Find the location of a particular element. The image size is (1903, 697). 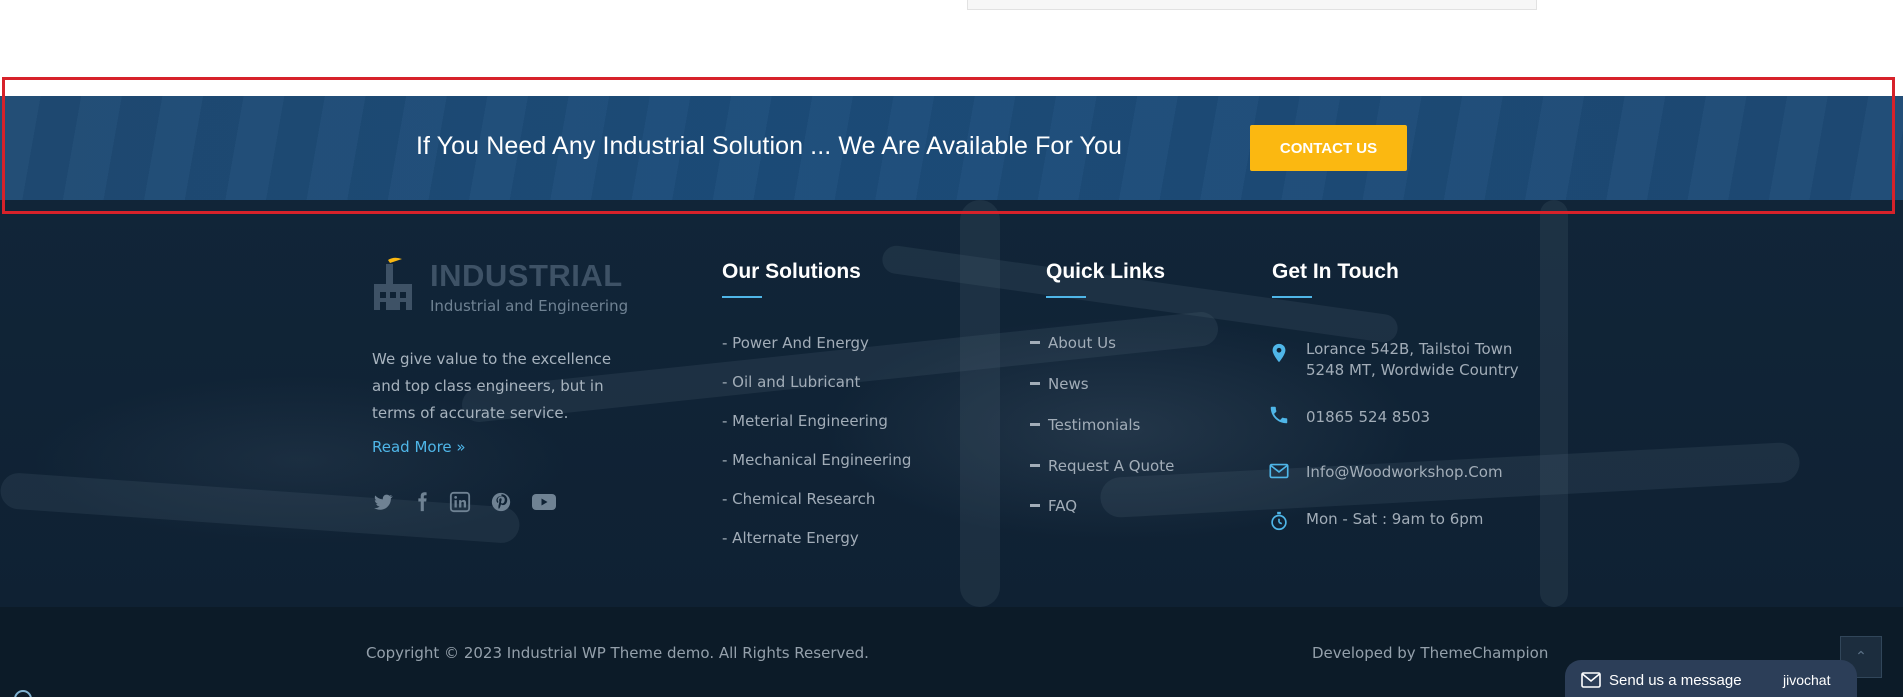

map-pin-icon is located at coordinates (1279, 353).